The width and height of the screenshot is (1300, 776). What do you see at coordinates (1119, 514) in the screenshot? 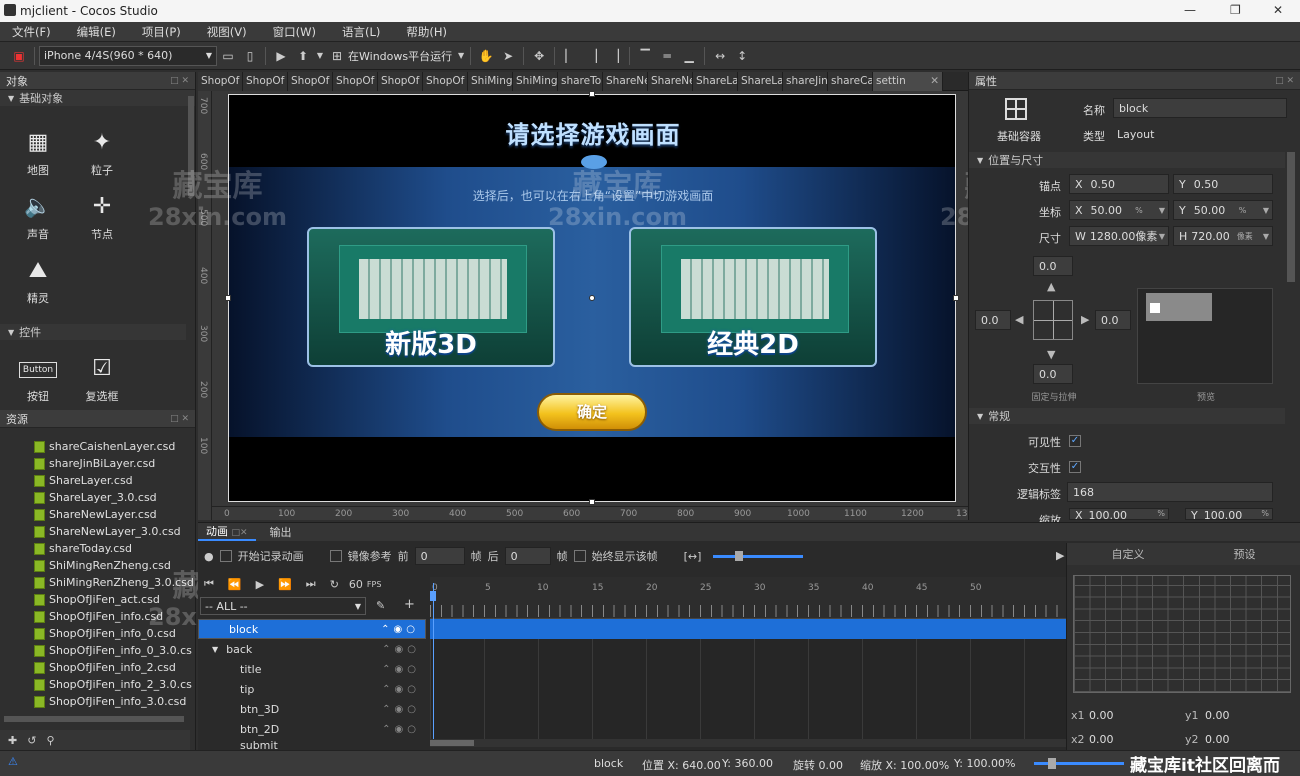
I see `scale-x-input: X 100.00%` at bounding box center [1119, 514].